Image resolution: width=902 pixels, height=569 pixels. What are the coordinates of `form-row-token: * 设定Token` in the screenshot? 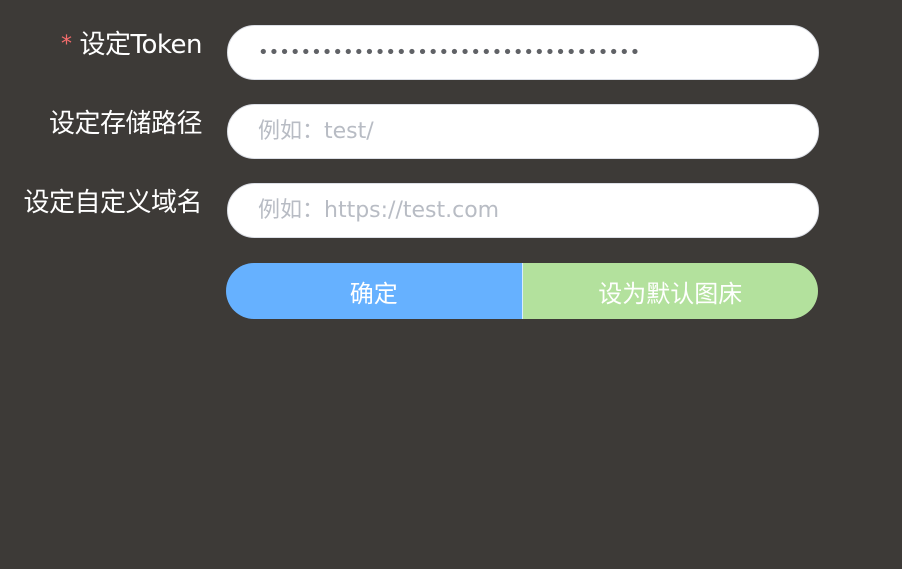 It's located at (451, 53).